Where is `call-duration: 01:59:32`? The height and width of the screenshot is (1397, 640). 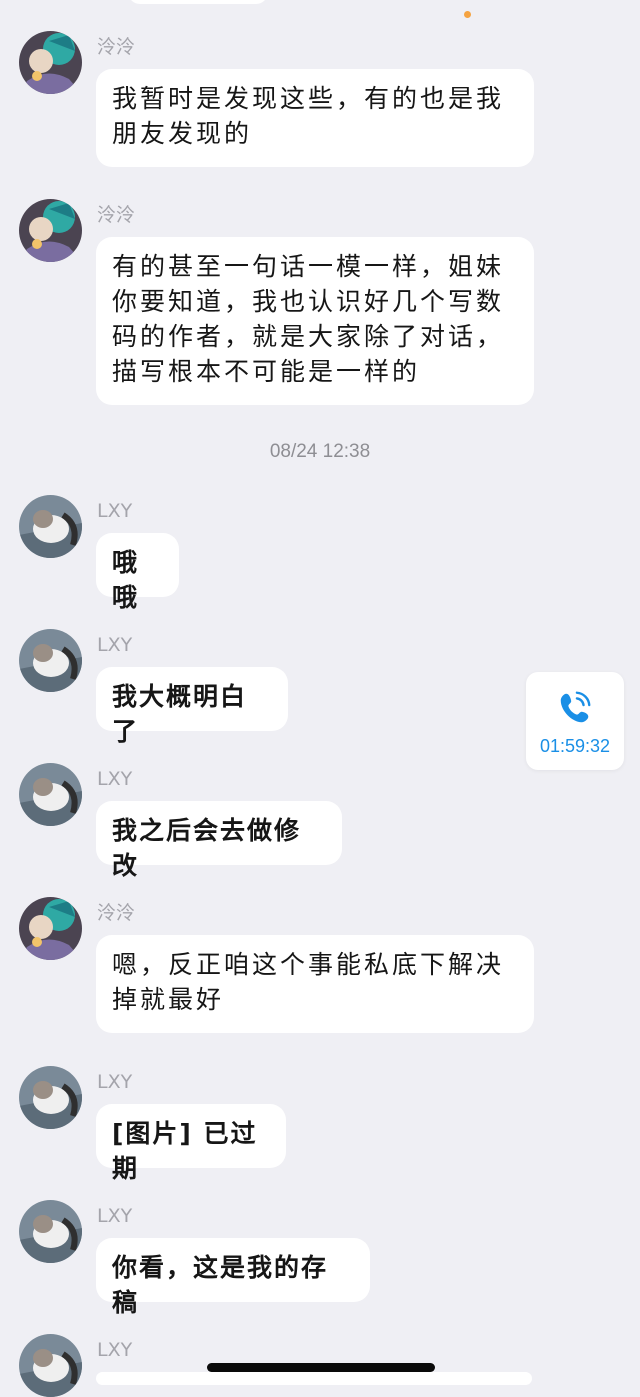 call-duration: 01:59:32 is located at coordinates (575, 746).